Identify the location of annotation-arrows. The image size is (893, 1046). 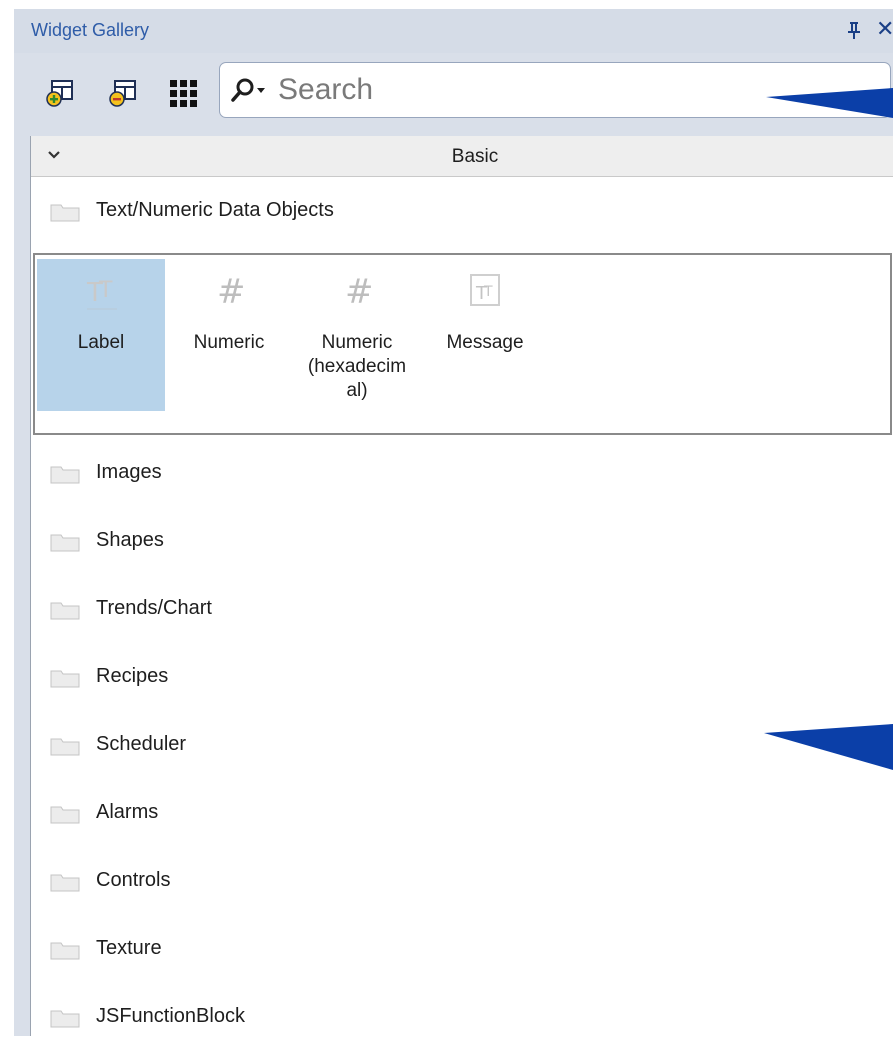
(828, 429).